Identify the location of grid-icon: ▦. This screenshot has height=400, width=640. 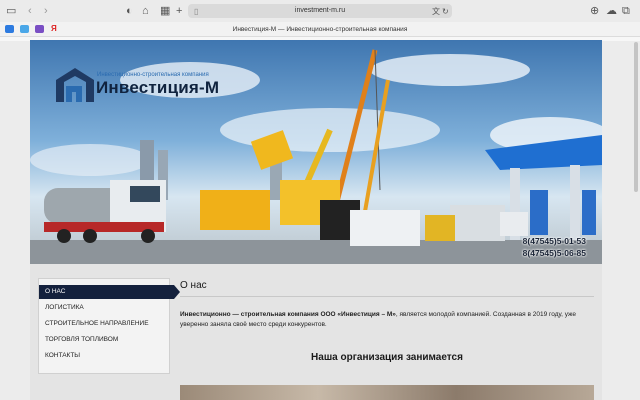
(165, 11).